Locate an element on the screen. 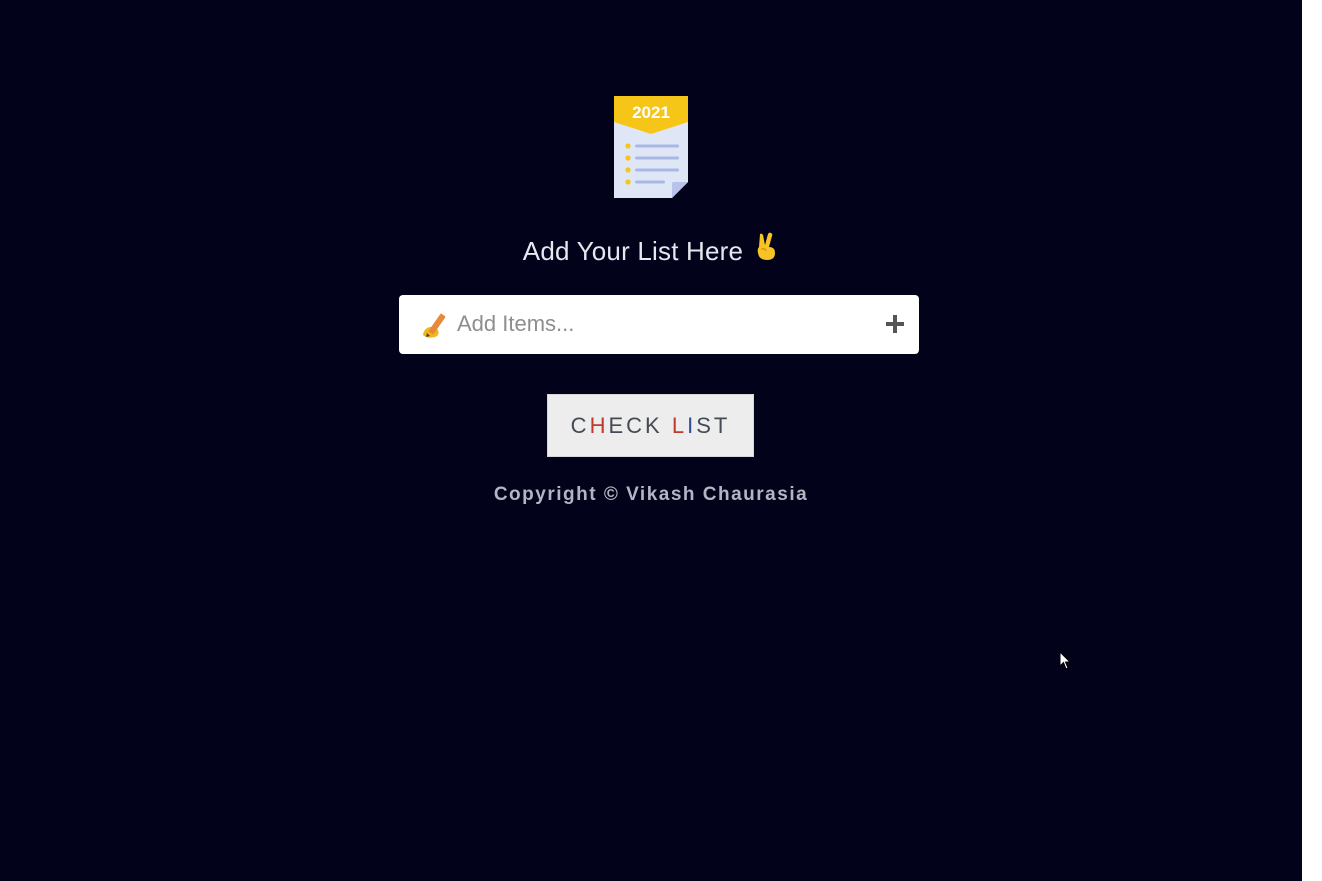 The image size is (1322, 881). checklist-logo-icon: 2021 is located at coordinates (651, 148).